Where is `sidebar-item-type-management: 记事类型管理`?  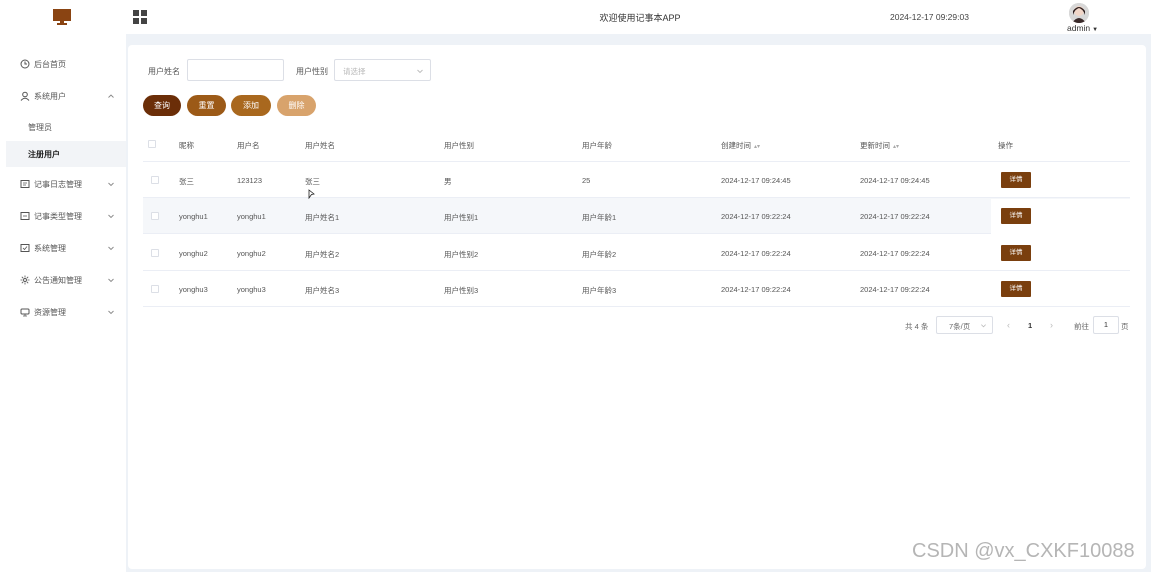 sidebar-item-type-management: 记事类型管理 is located at coordinates (63, 216).